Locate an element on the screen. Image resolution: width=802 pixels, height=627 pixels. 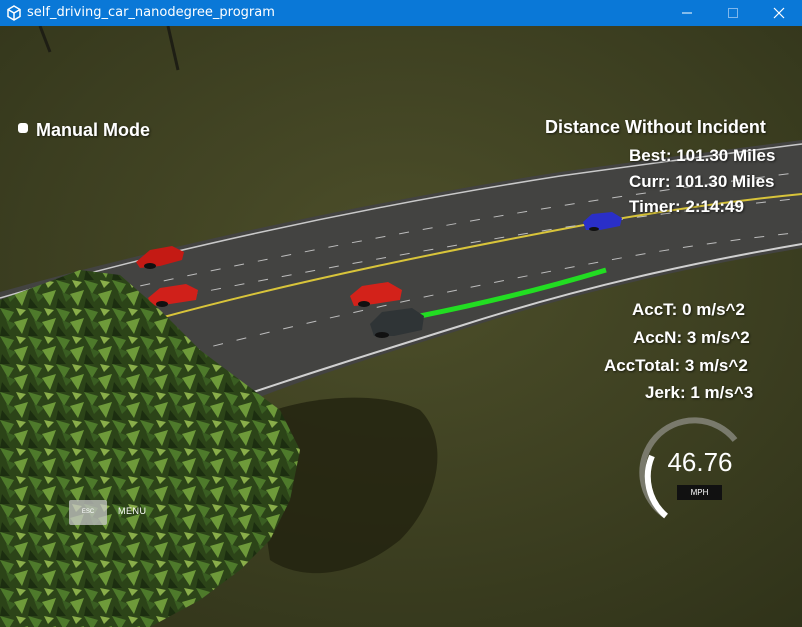
esc-label: ESC is located at coordinates (88, 512).